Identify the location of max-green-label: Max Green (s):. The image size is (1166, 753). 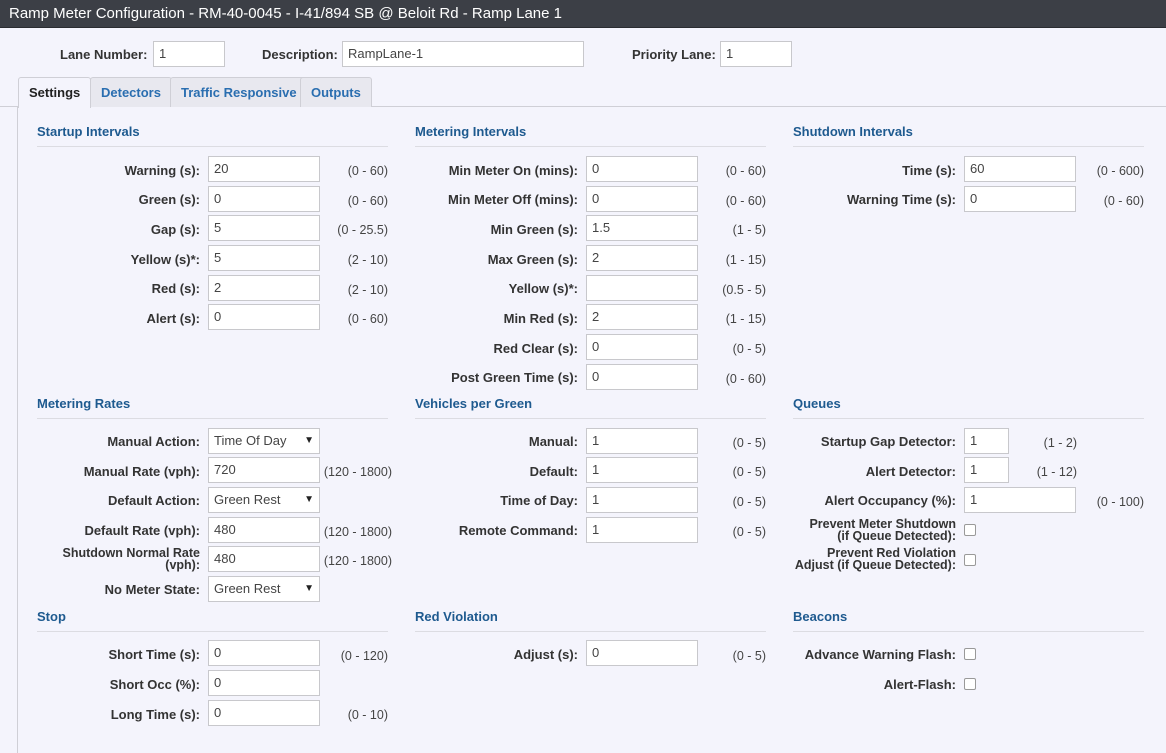
(532, 259).